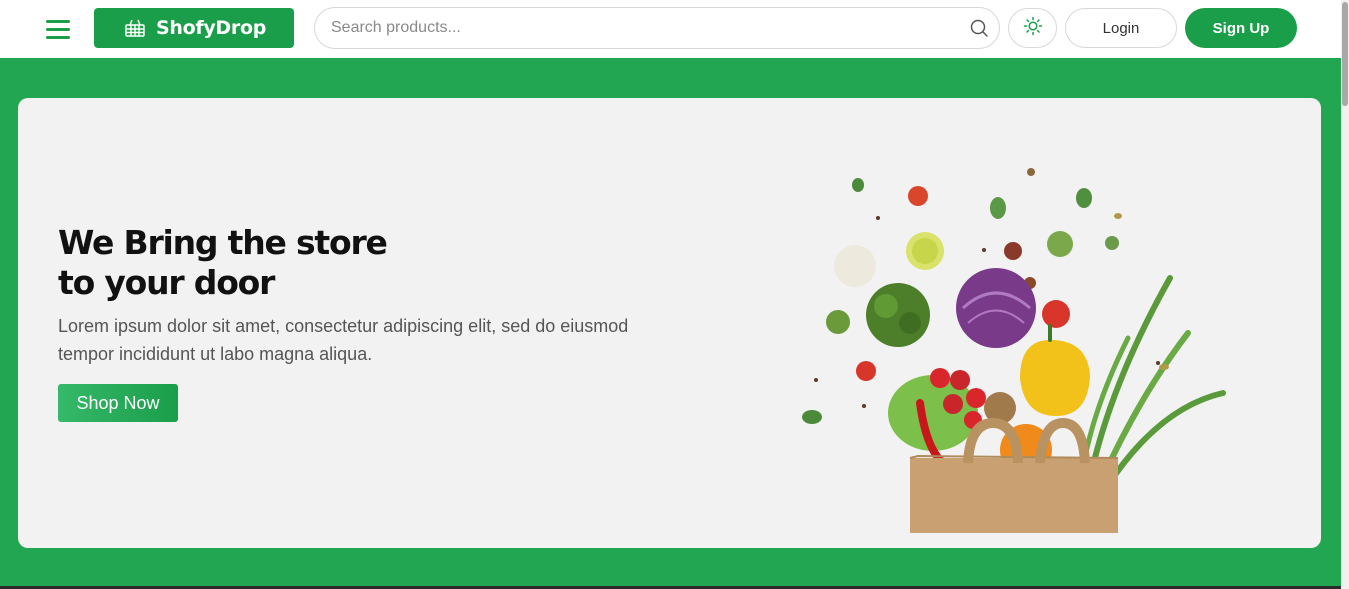  Describe the element at coordinates (979, 28) in the screenshot. I see `search-icon` at that location.